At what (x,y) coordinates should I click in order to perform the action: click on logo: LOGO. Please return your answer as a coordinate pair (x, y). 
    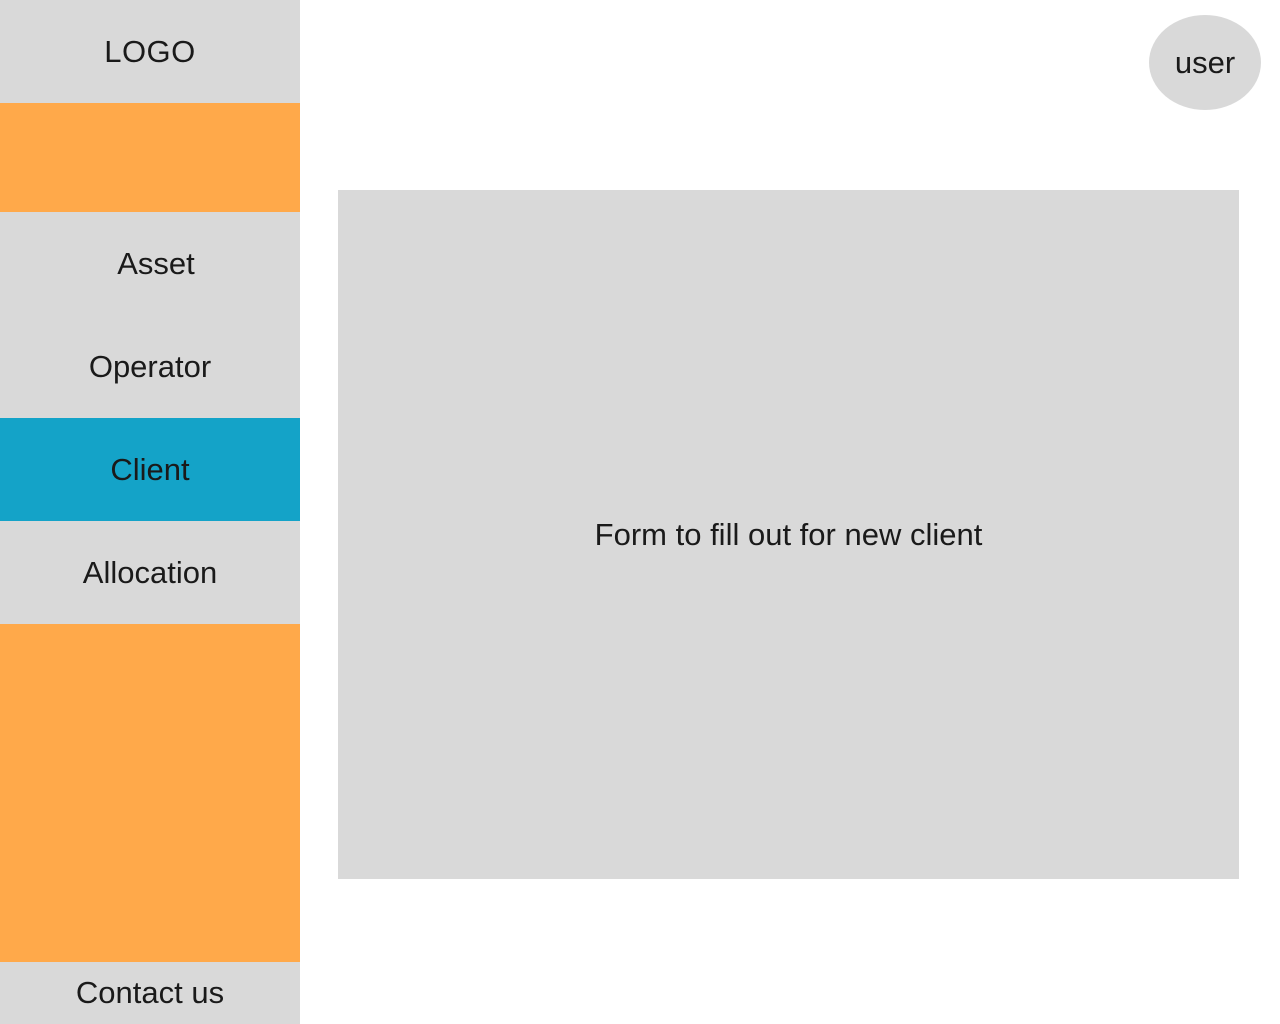
    Looking at the image, I should click on (150, 51).